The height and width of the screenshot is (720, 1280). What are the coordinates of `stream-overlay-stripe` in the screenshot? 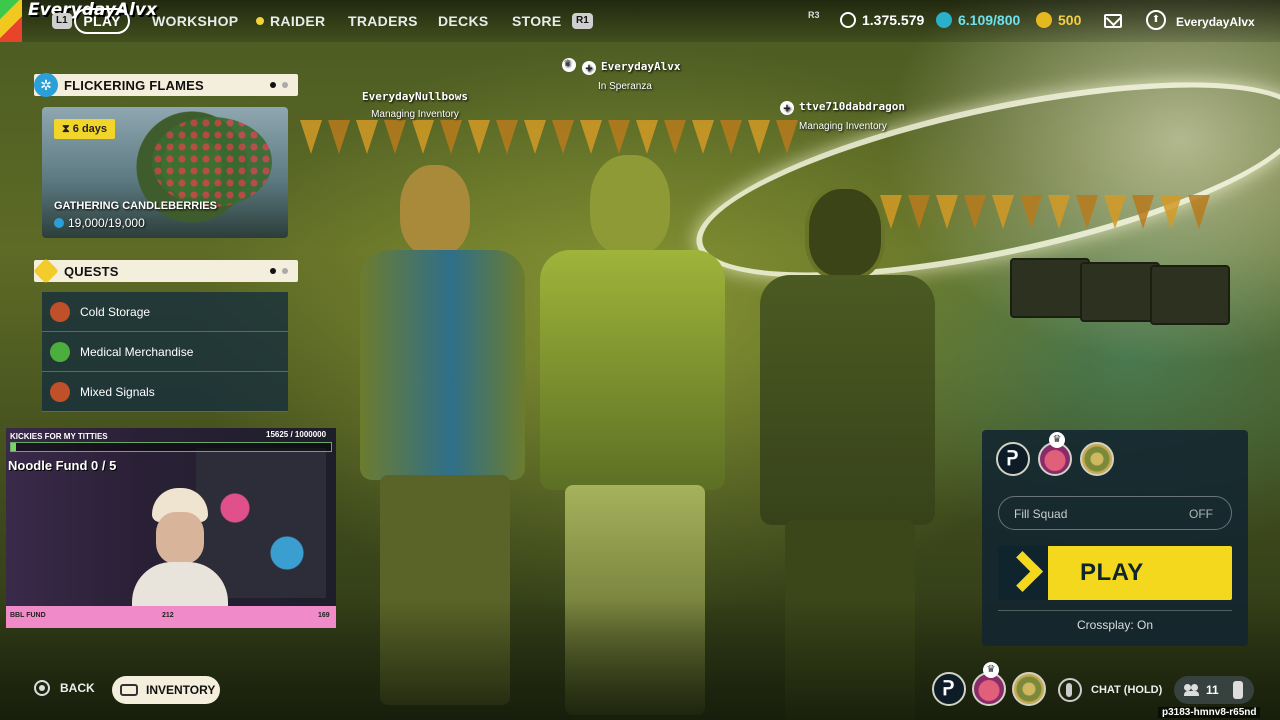 It's located at (11, 21).